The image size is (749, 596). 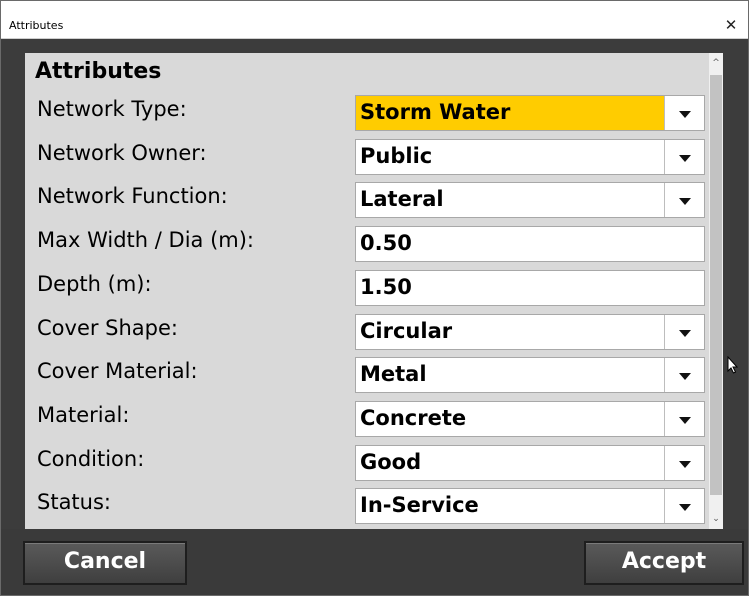 I want to click on scroll-up-icon: ^, so click(x=716, y=63).